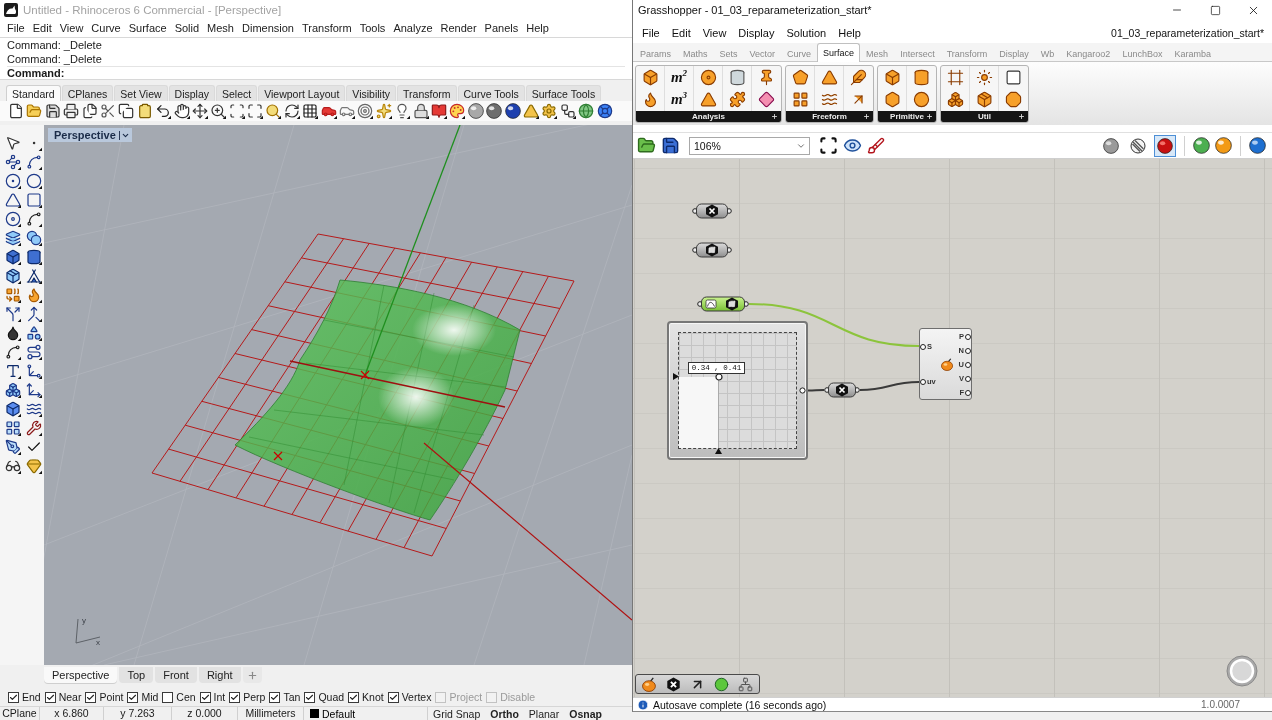 This screenshot has height=720, width=1272. What do you see at coordinates (34, 428) in the screenshot?
I see `wrench-icon` at bounding box center [34, 428].